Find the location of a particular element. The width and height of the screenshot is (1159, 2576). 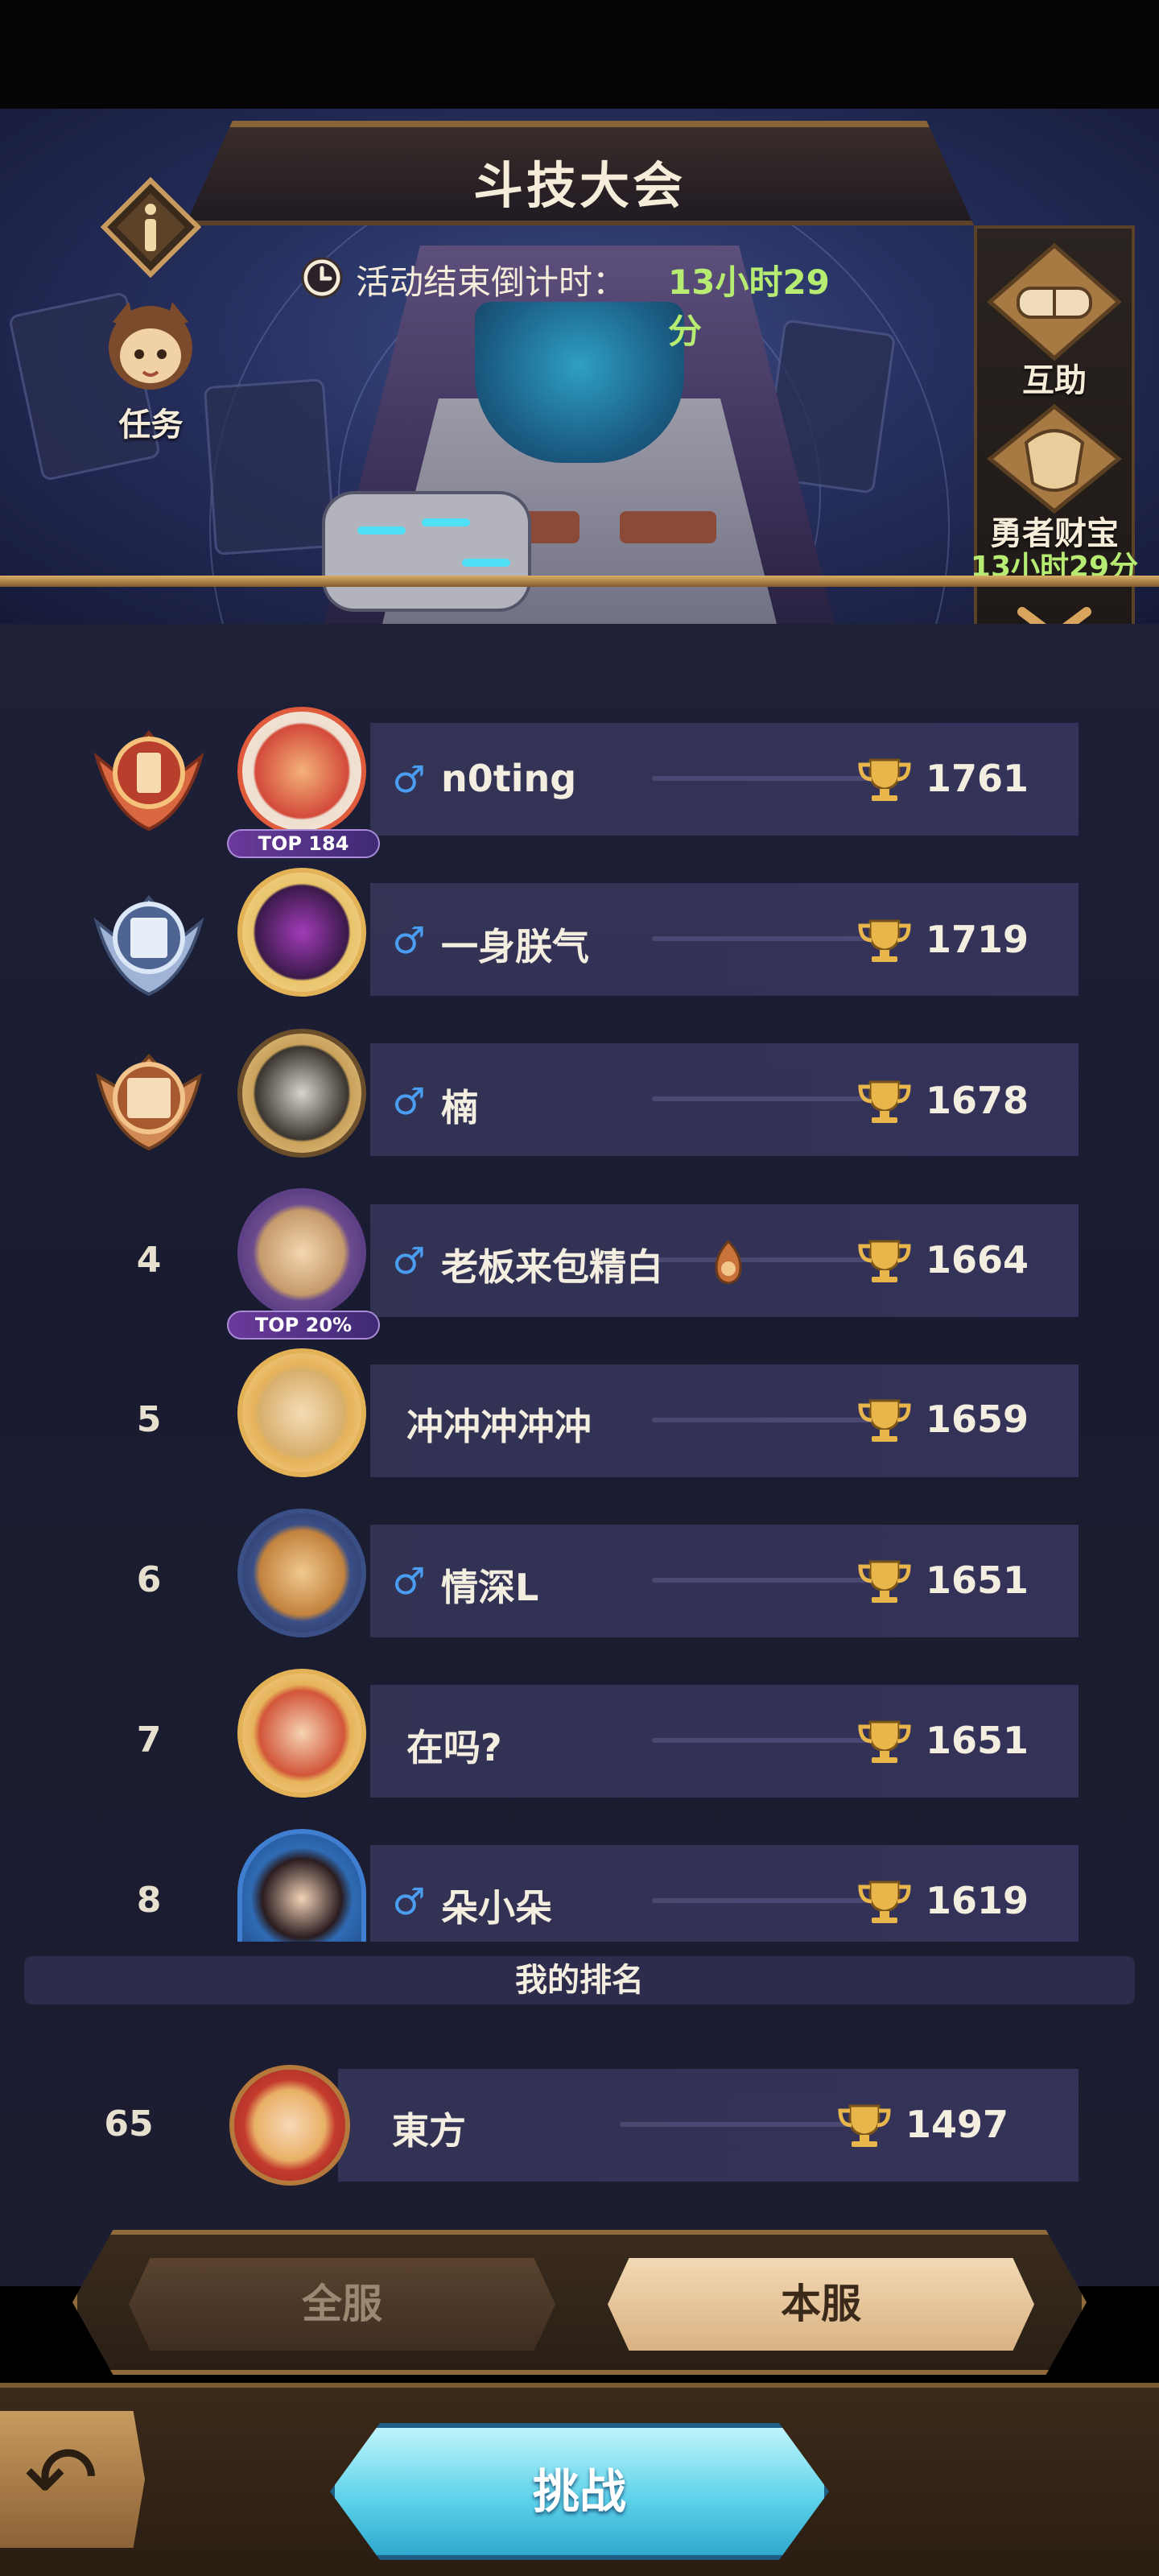

rank-tag-badge: TOP 20% is located at coordinates (303, 1325).